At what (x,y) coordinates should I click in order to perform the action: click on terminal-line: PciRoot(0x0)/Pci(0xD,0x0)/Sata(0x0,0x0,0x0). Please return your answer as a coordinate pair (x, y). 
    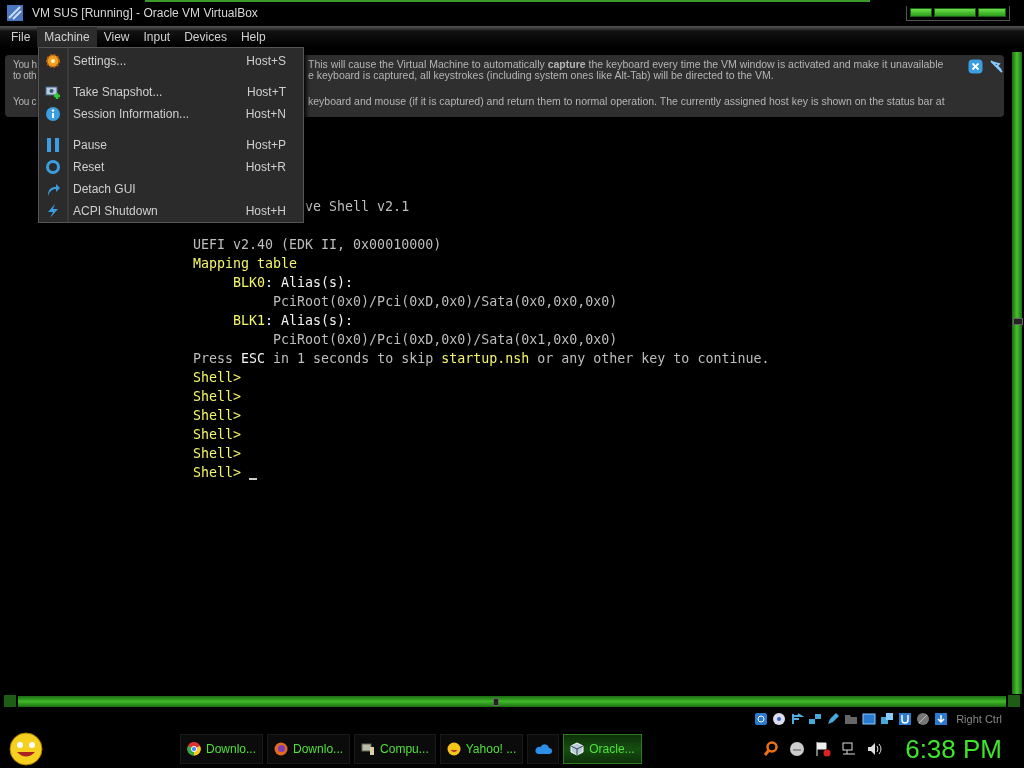
    Looking at the image, I should click on (445, 302).